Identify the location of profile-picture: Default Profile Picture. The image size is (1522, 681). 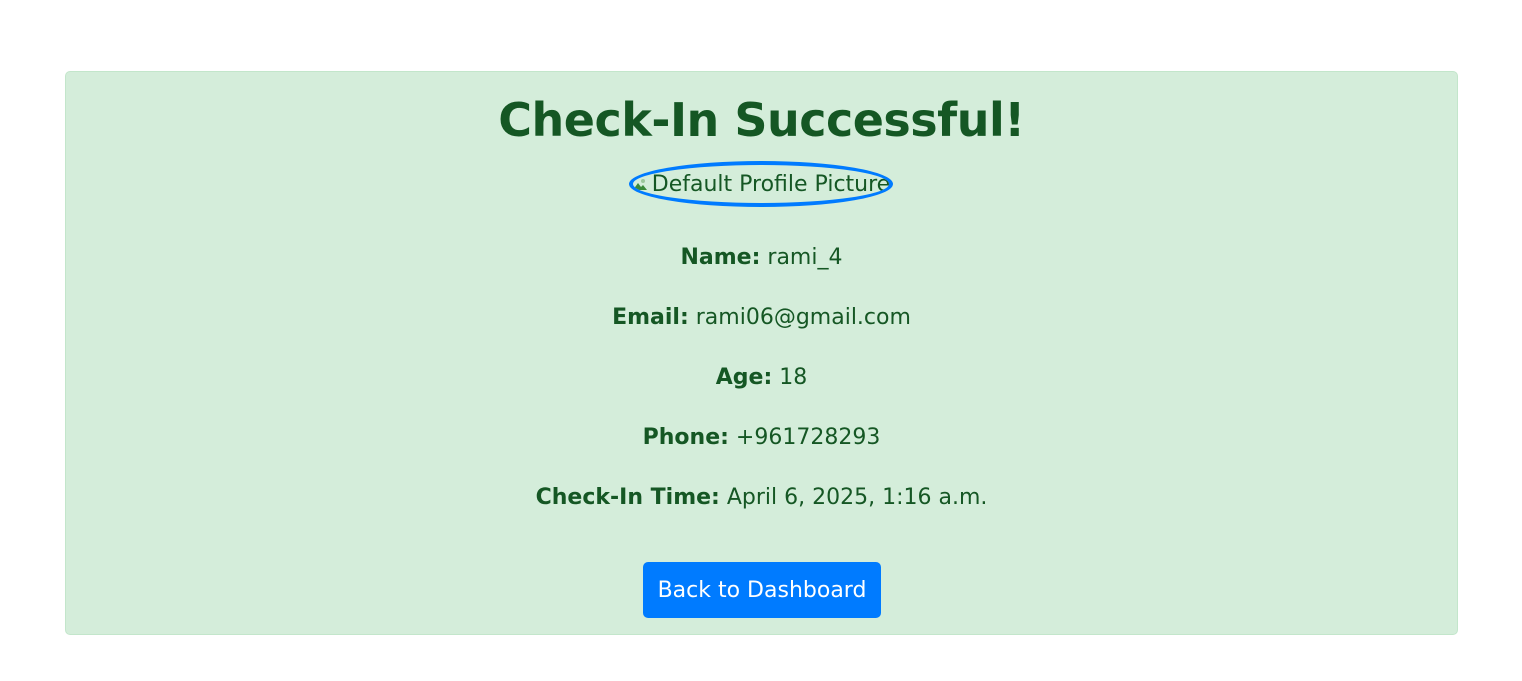
(761, 184).